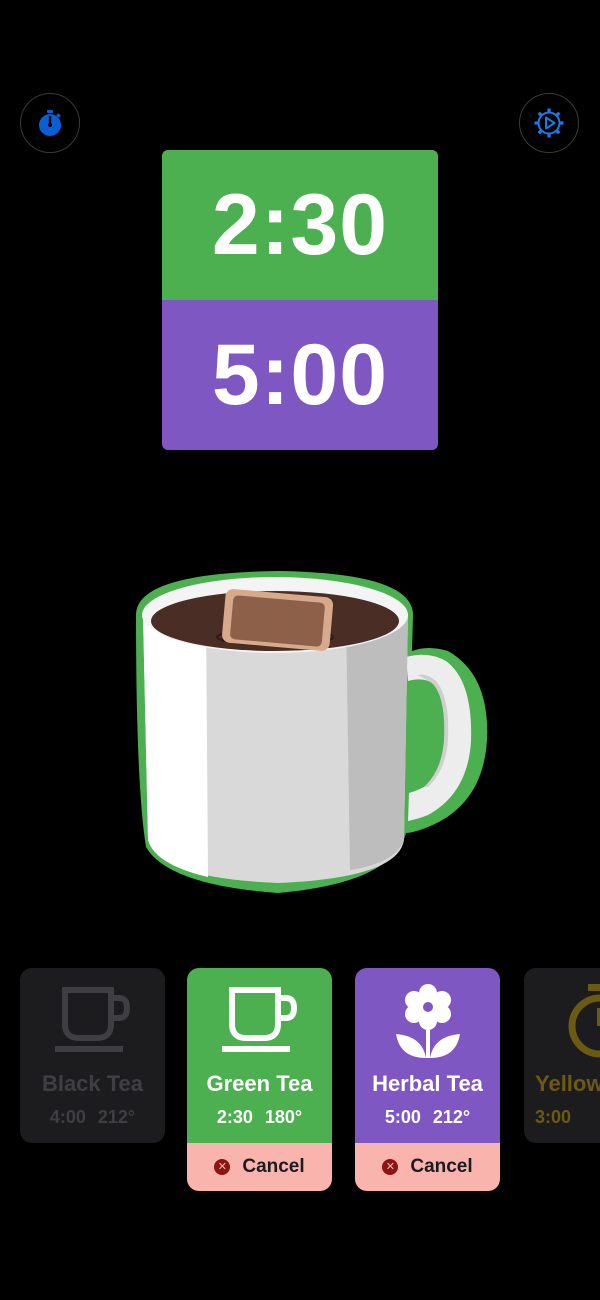 The width and height of the screenshot is (600, 1300). I want to click on tea-meta: 2:30 180°, so click(259, 1117).